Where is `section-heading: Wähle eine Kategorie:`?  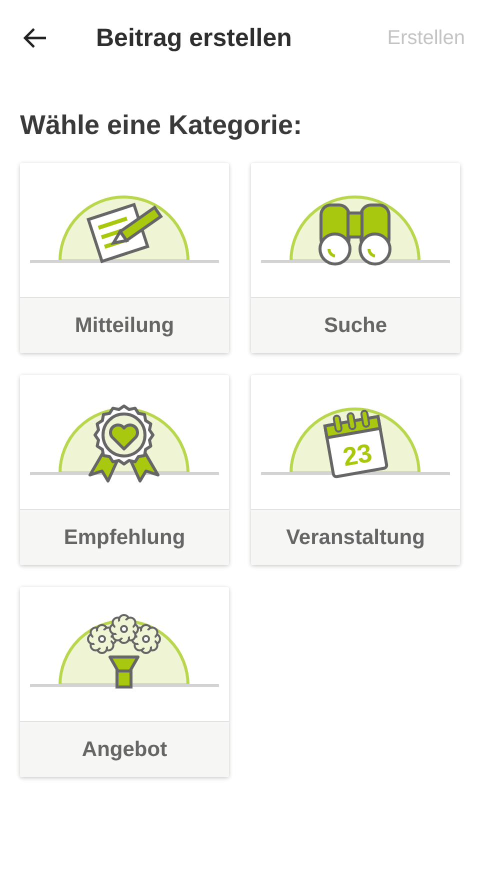 section-heading: Wähle eine Kategorie: is located at coordinates (162, 125).